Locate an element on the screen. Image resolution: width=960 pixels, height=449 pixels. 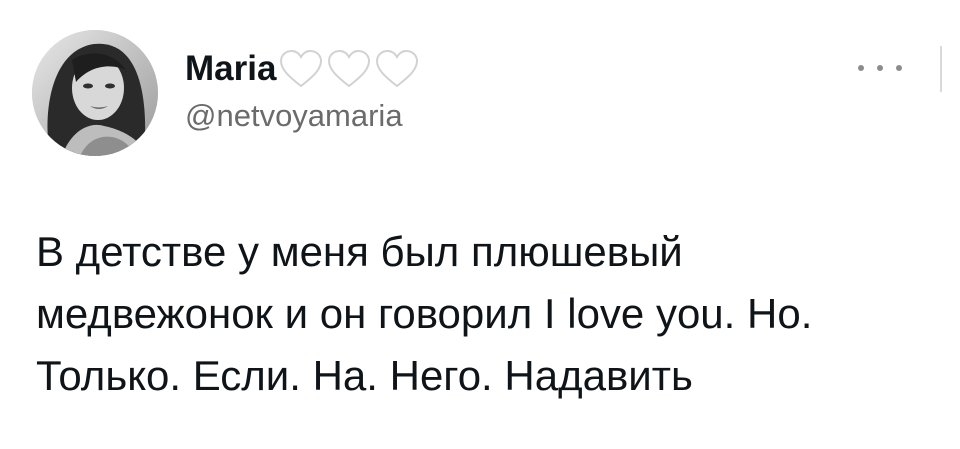
tweet-text-line: медвежонок и он говорил I love you. Но. is located at coordinates (424, 313).